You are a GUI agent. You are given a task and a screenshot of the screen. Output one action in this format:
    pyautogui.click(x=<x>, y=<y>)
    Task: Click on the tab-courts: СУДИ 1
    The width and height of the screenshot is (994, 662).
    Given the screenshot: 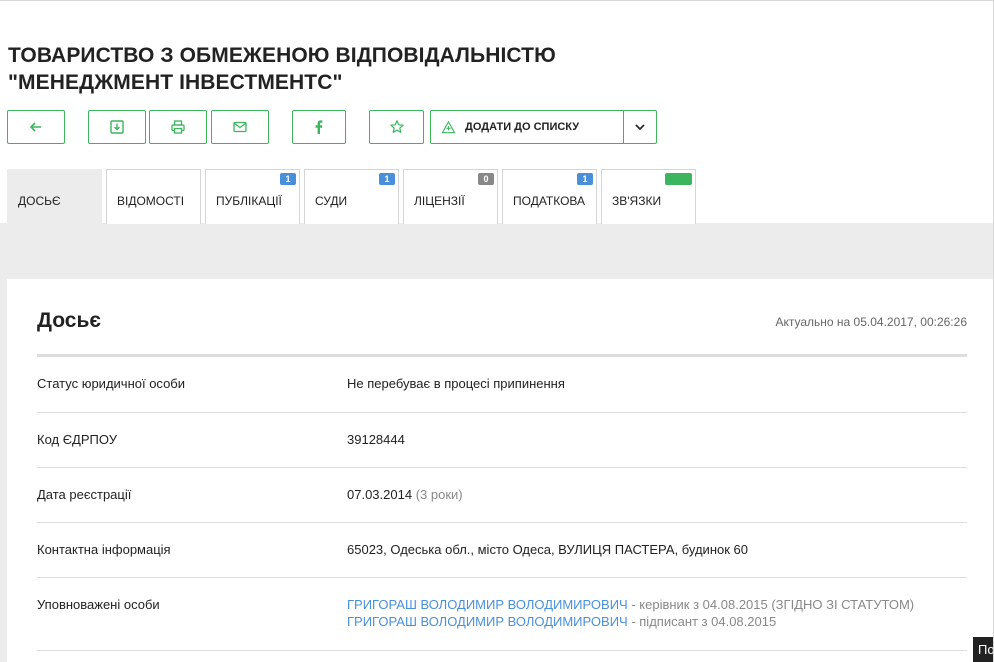 What is the action you would take?
    pyautogui.click(x=351, y=196)
    